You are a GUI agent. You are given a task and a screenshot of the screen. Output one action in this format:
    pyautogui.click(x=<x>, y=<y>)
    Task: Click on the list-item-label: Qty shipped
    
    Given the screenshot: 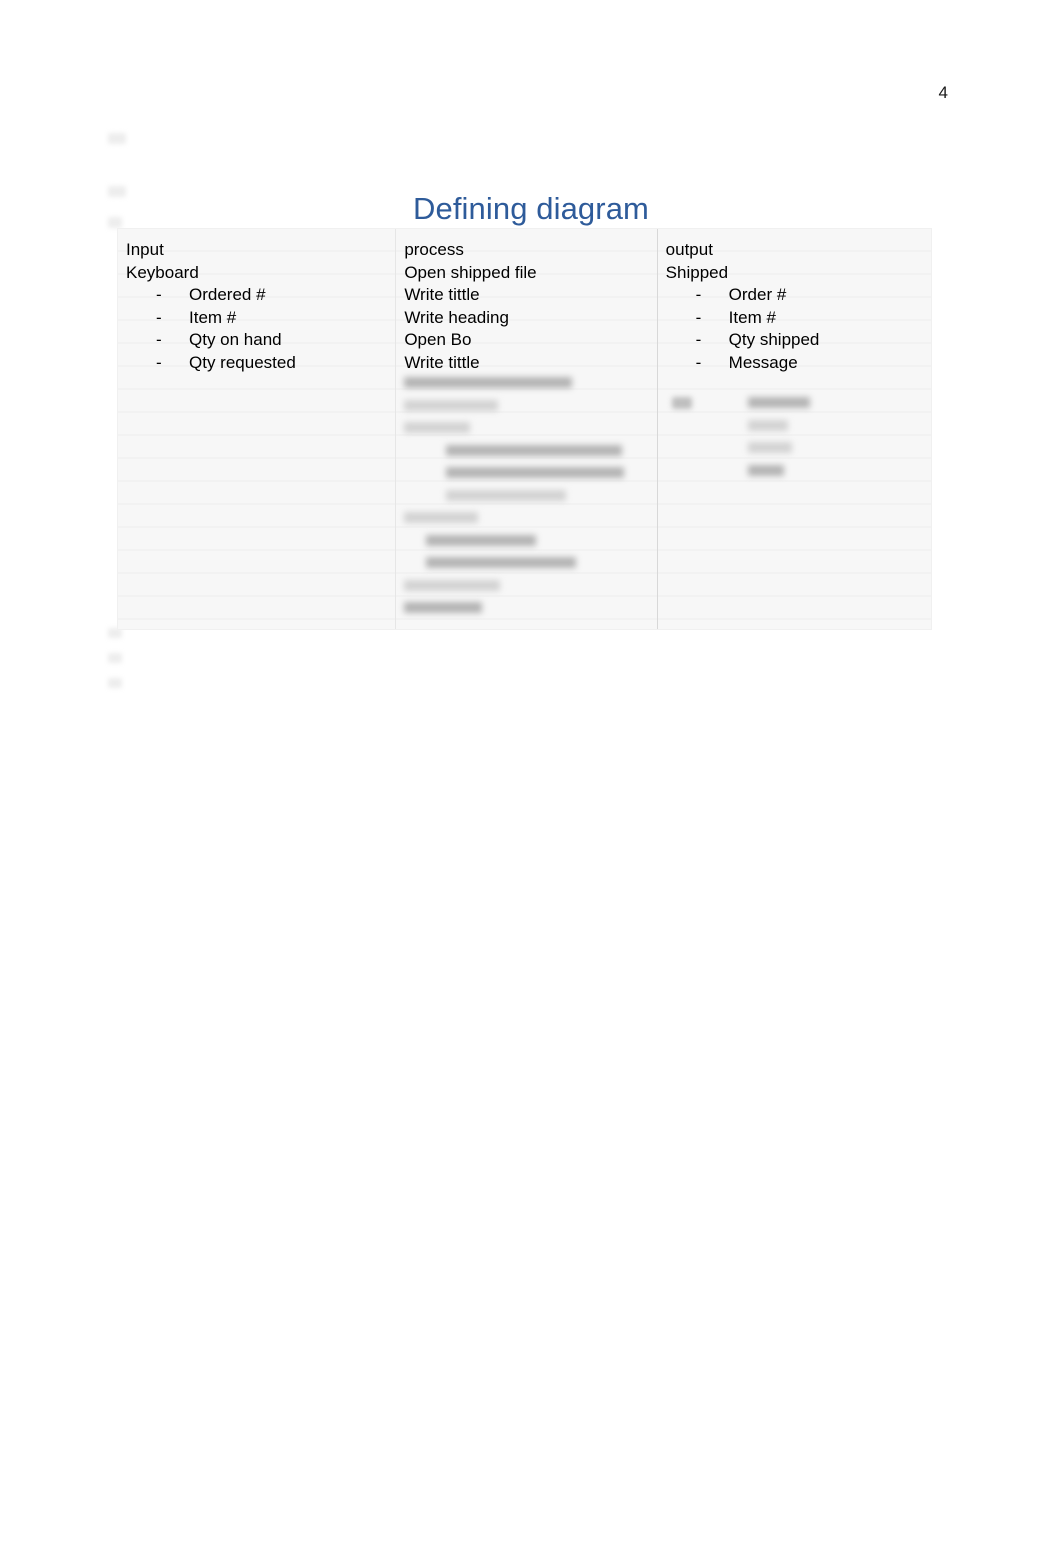 What is the action you would take?
    pyautogui.click(x=774, y=339)
    